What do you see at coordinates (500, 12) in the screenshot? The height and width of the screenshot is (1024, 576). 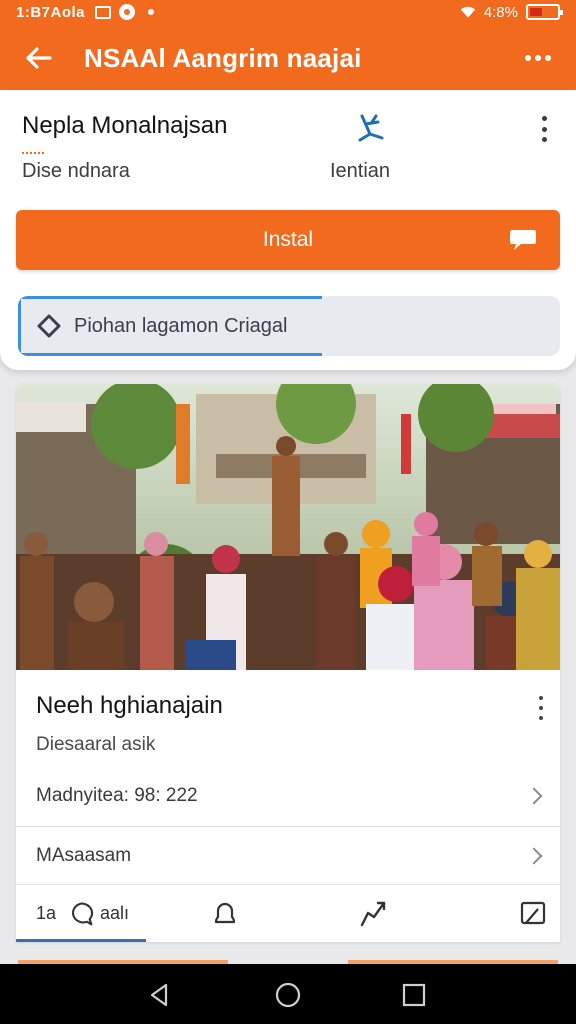 I see `battery-percent: 4:8%` at bounding box center [500, 12].